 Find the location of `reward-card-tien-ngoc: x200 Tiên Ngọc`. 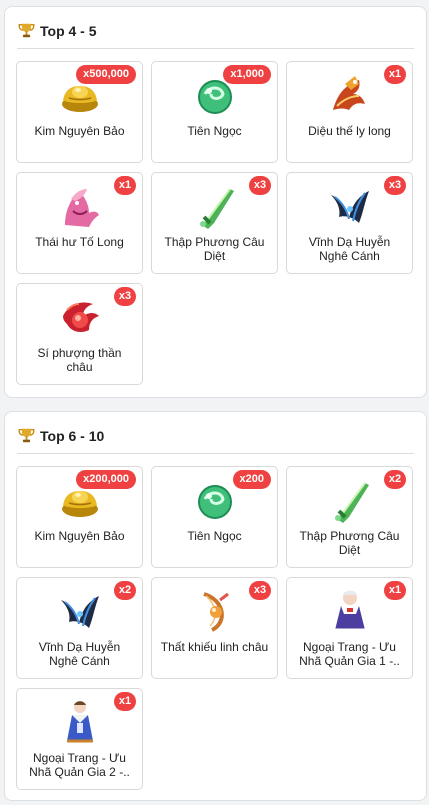

reward-card-tien-ngoc: x200 Tiên Ngọc is located at coordinates (214, 517).